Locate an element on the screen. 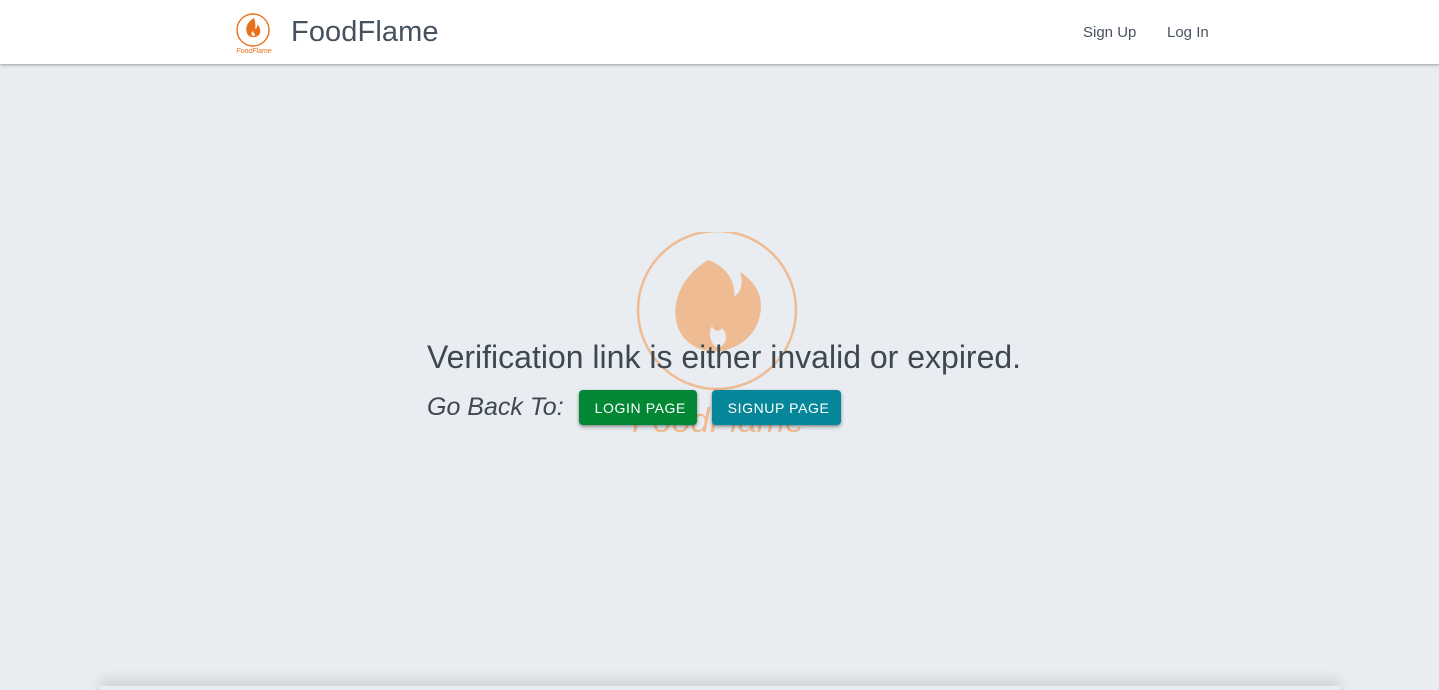  brand-name: FoodFlame is located at coordinates (365, 32).